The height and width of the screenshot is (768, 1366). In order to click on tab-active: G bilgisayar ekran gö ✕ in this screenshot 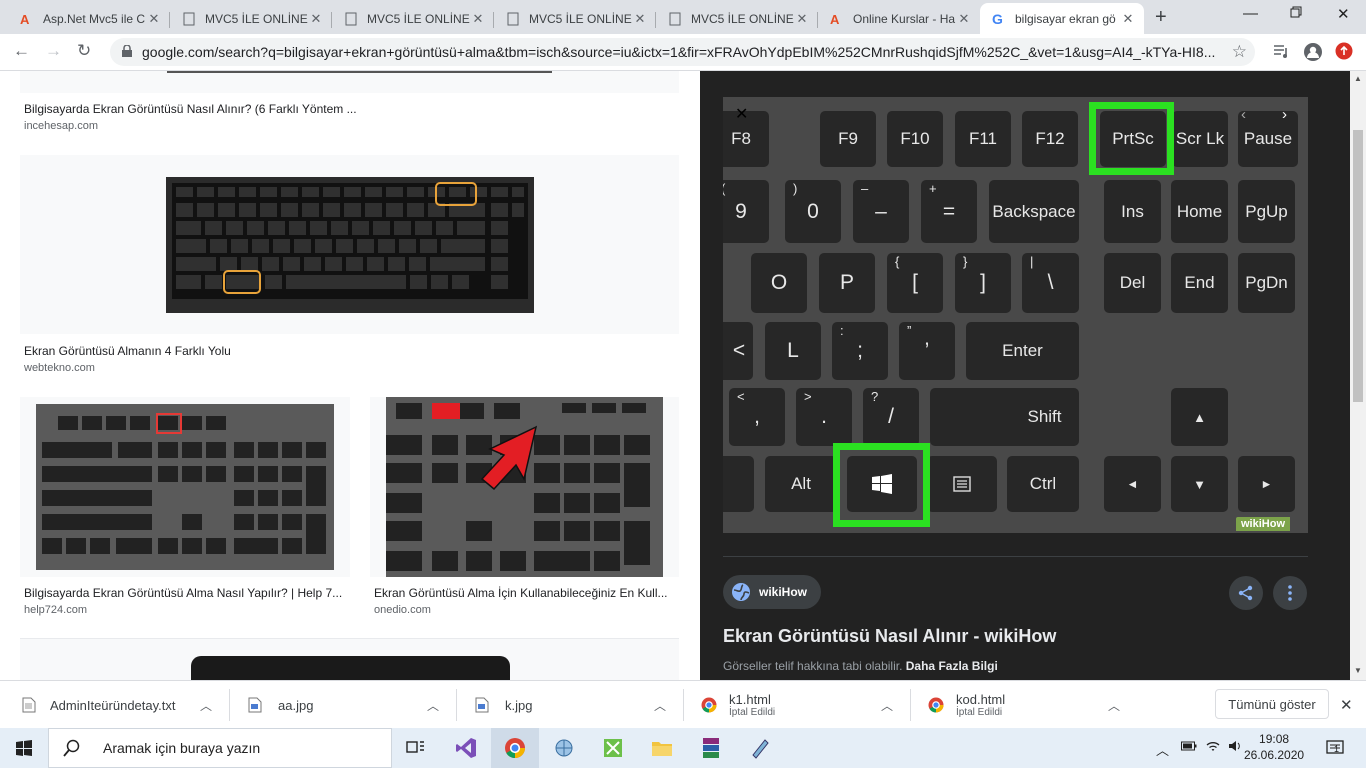, I will do `click(1062, 18)`.